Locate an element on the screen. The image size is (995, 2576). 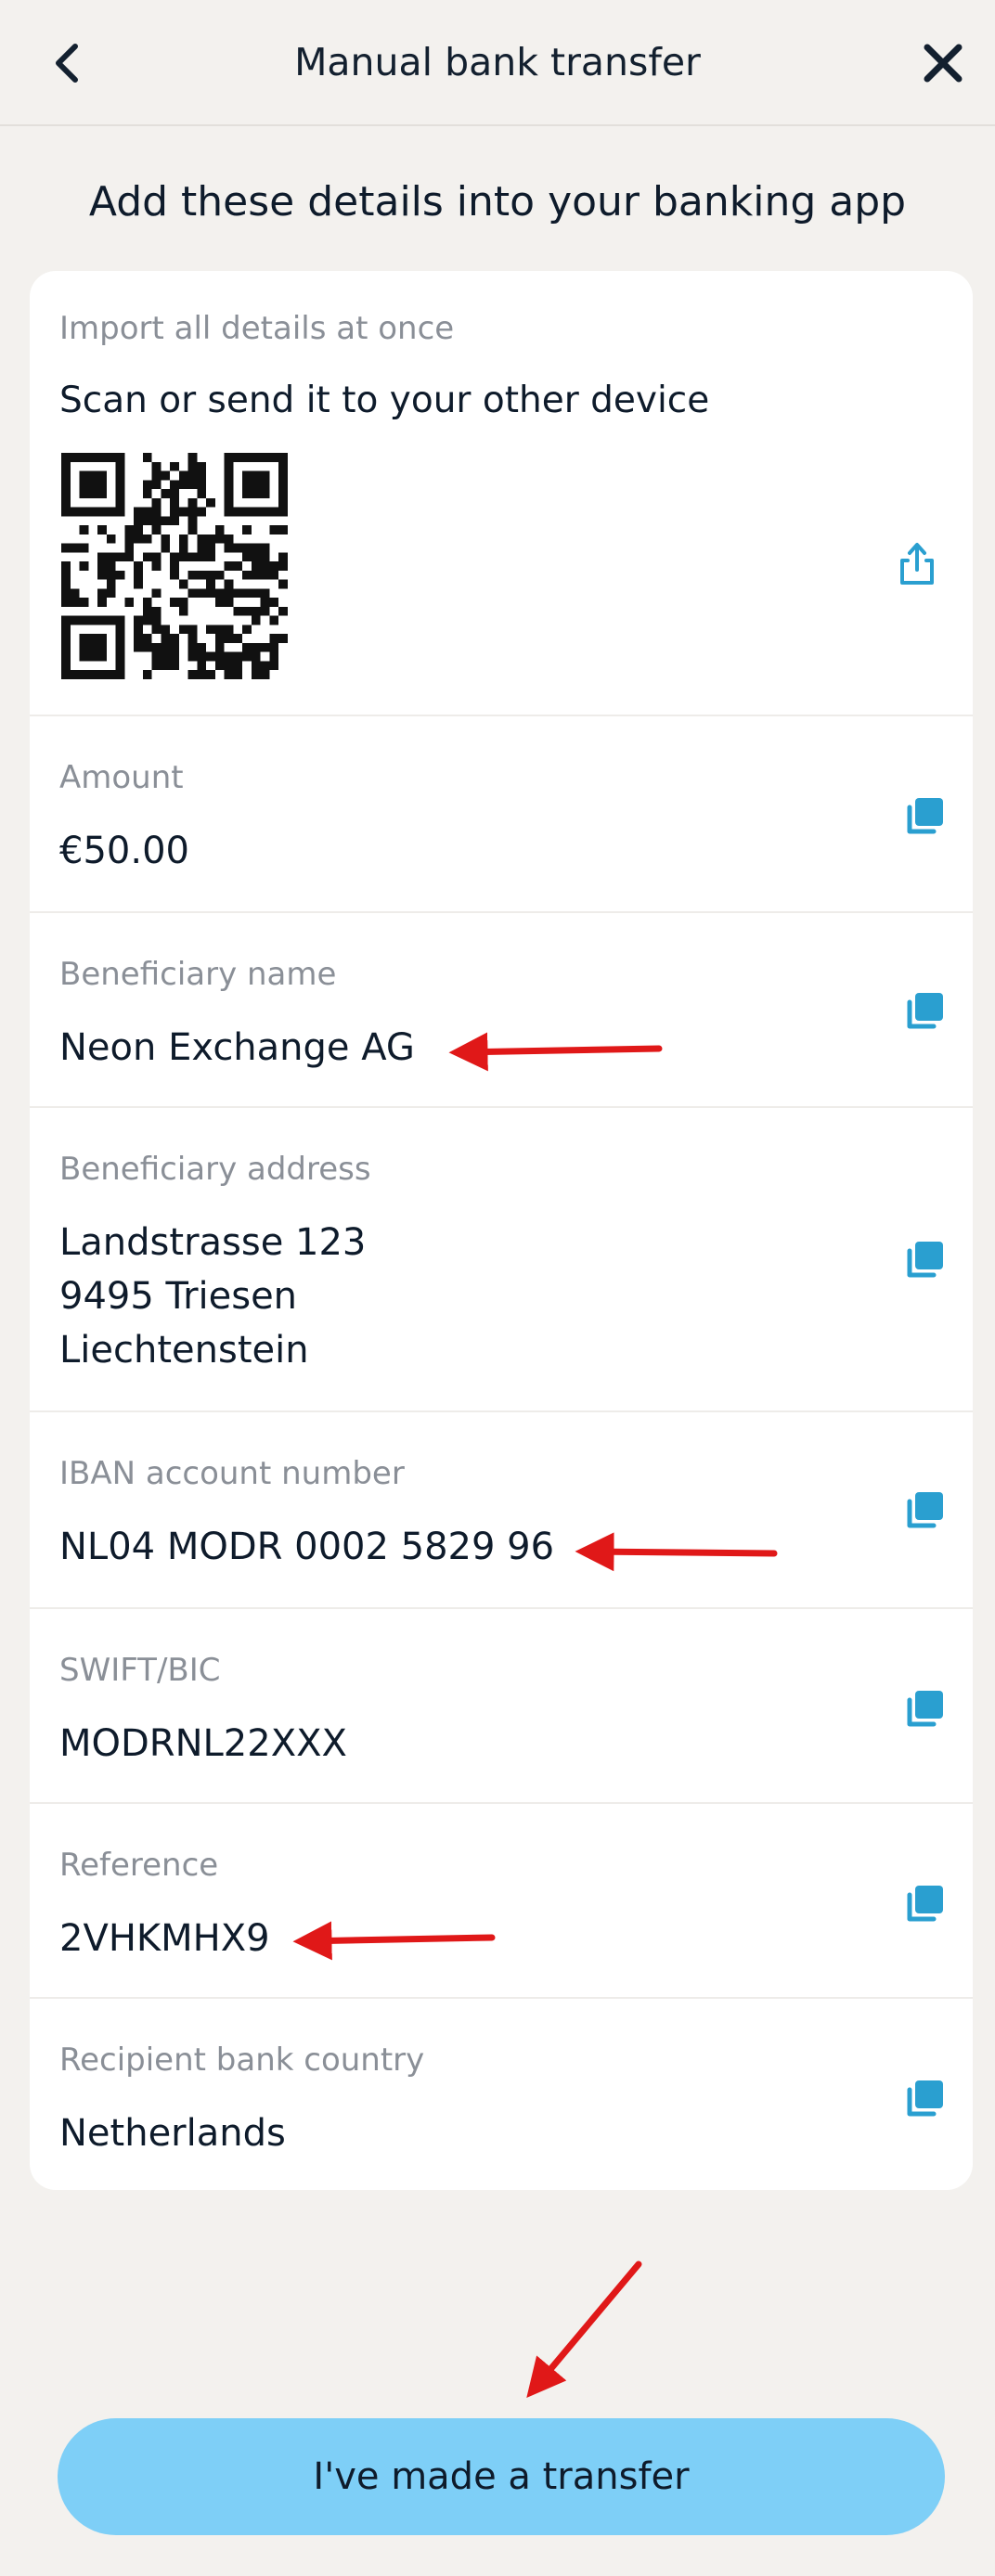
made-transfer-button: I've made a transfer is located at coordinates (501, 2476).